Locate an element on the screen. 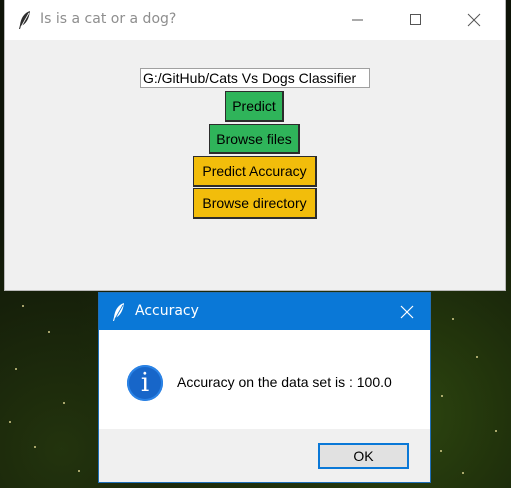 This screenshot has width=511, height=488. ok-button: OK is located at coordinates (363, 456).